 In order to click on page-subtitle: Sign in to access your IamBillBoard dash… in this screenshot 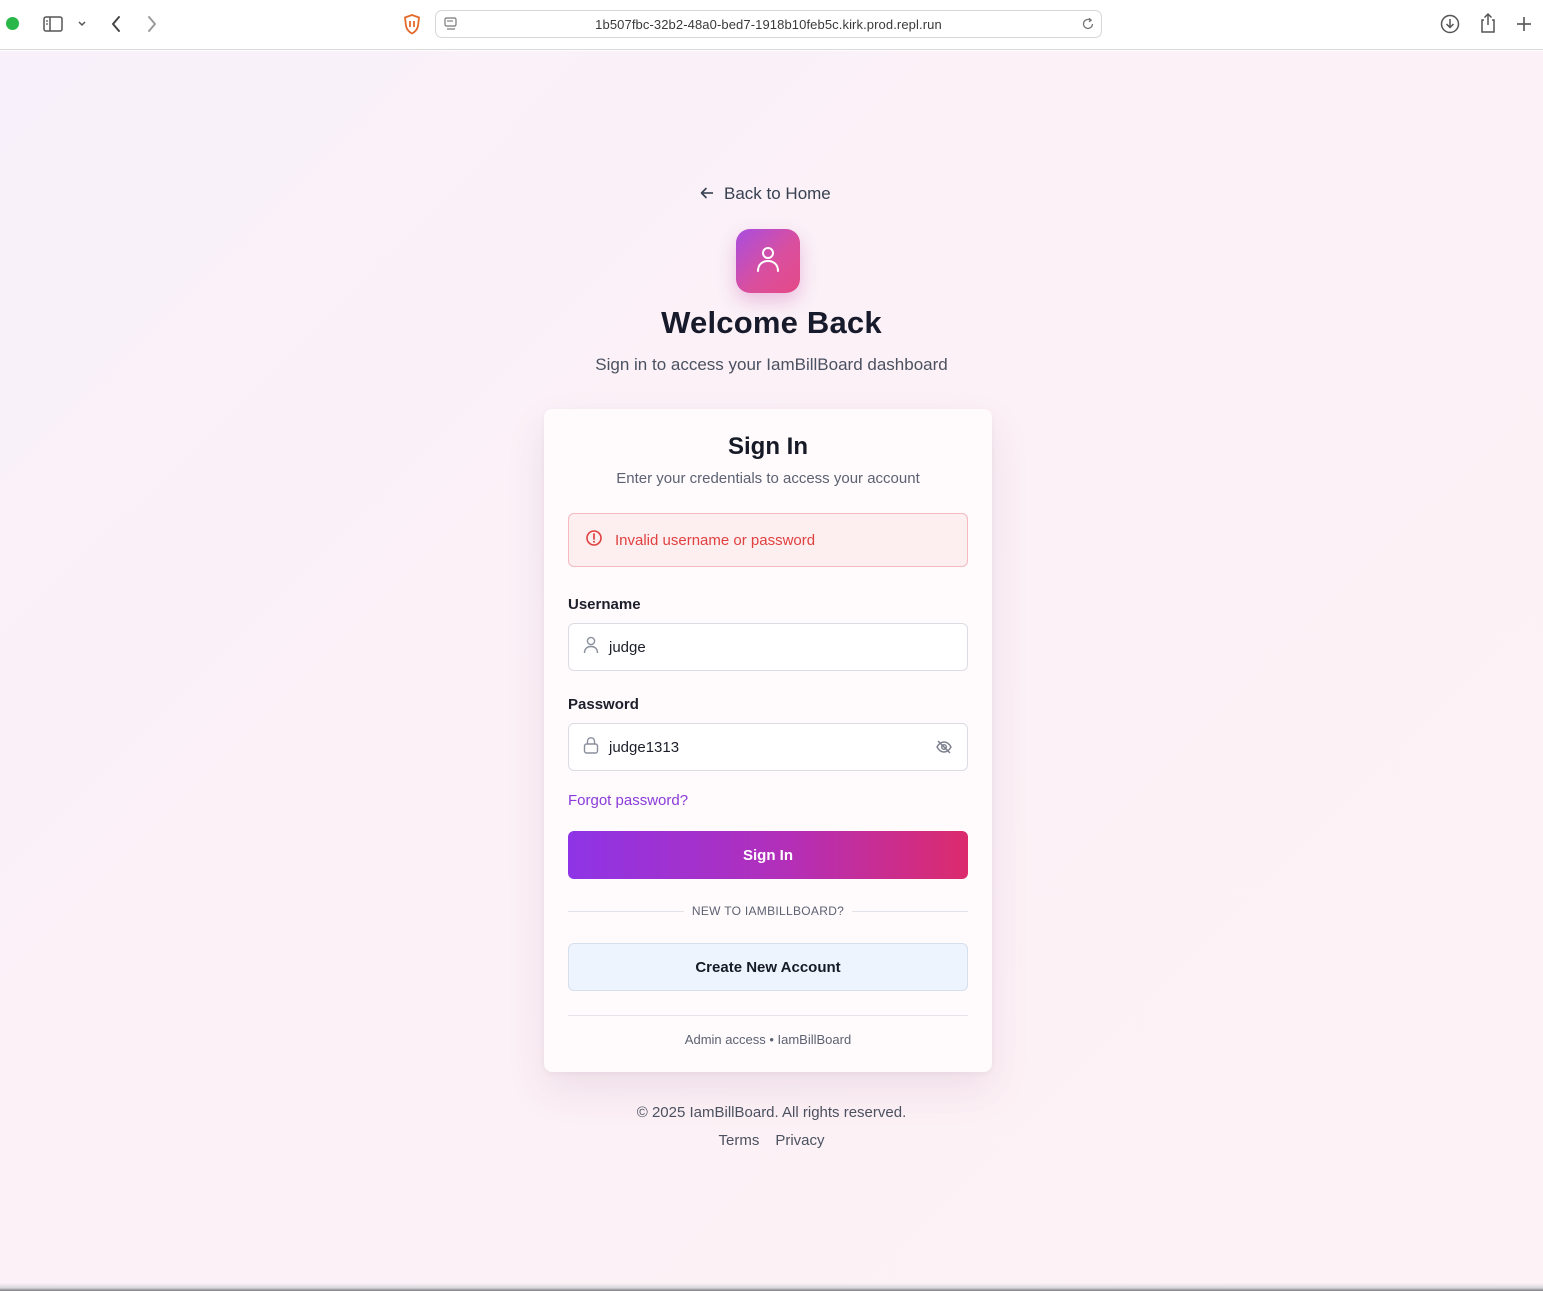, I will do `click(771, 364)`.